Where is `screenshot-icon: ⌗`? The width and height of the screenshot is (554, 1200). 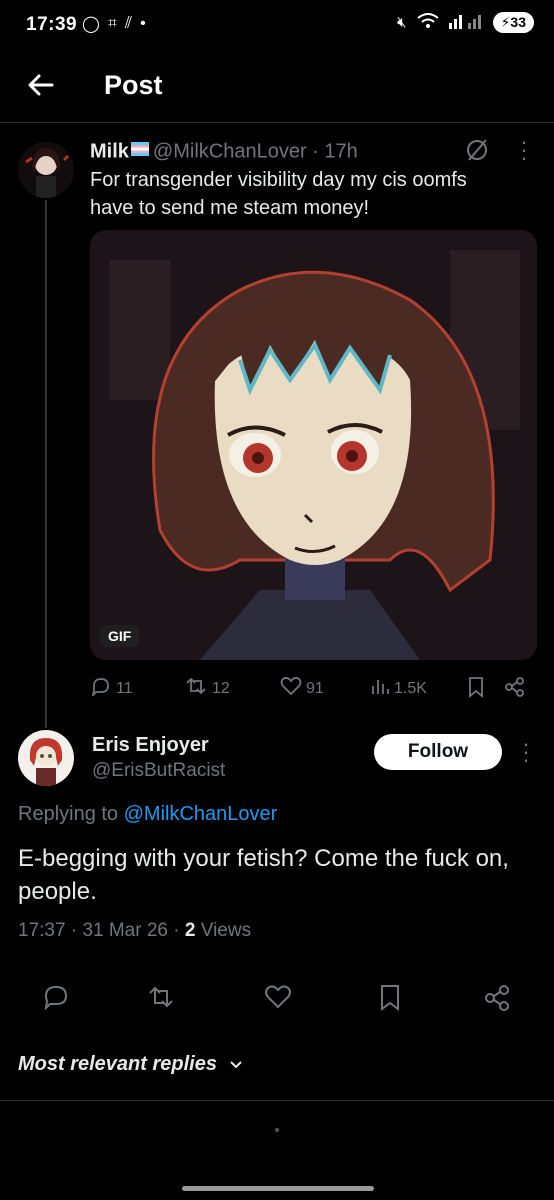 screenshot-icon: ⌗ is located at coordinates (112, 23).